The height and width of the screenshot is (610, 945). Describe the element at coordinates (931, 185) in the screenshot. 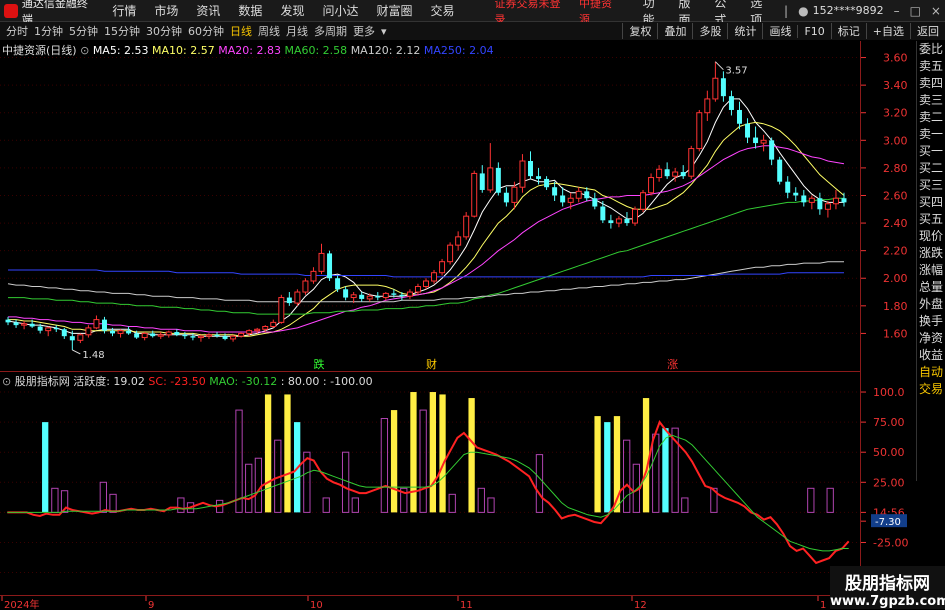

I see `side-item: 买三` at that location.